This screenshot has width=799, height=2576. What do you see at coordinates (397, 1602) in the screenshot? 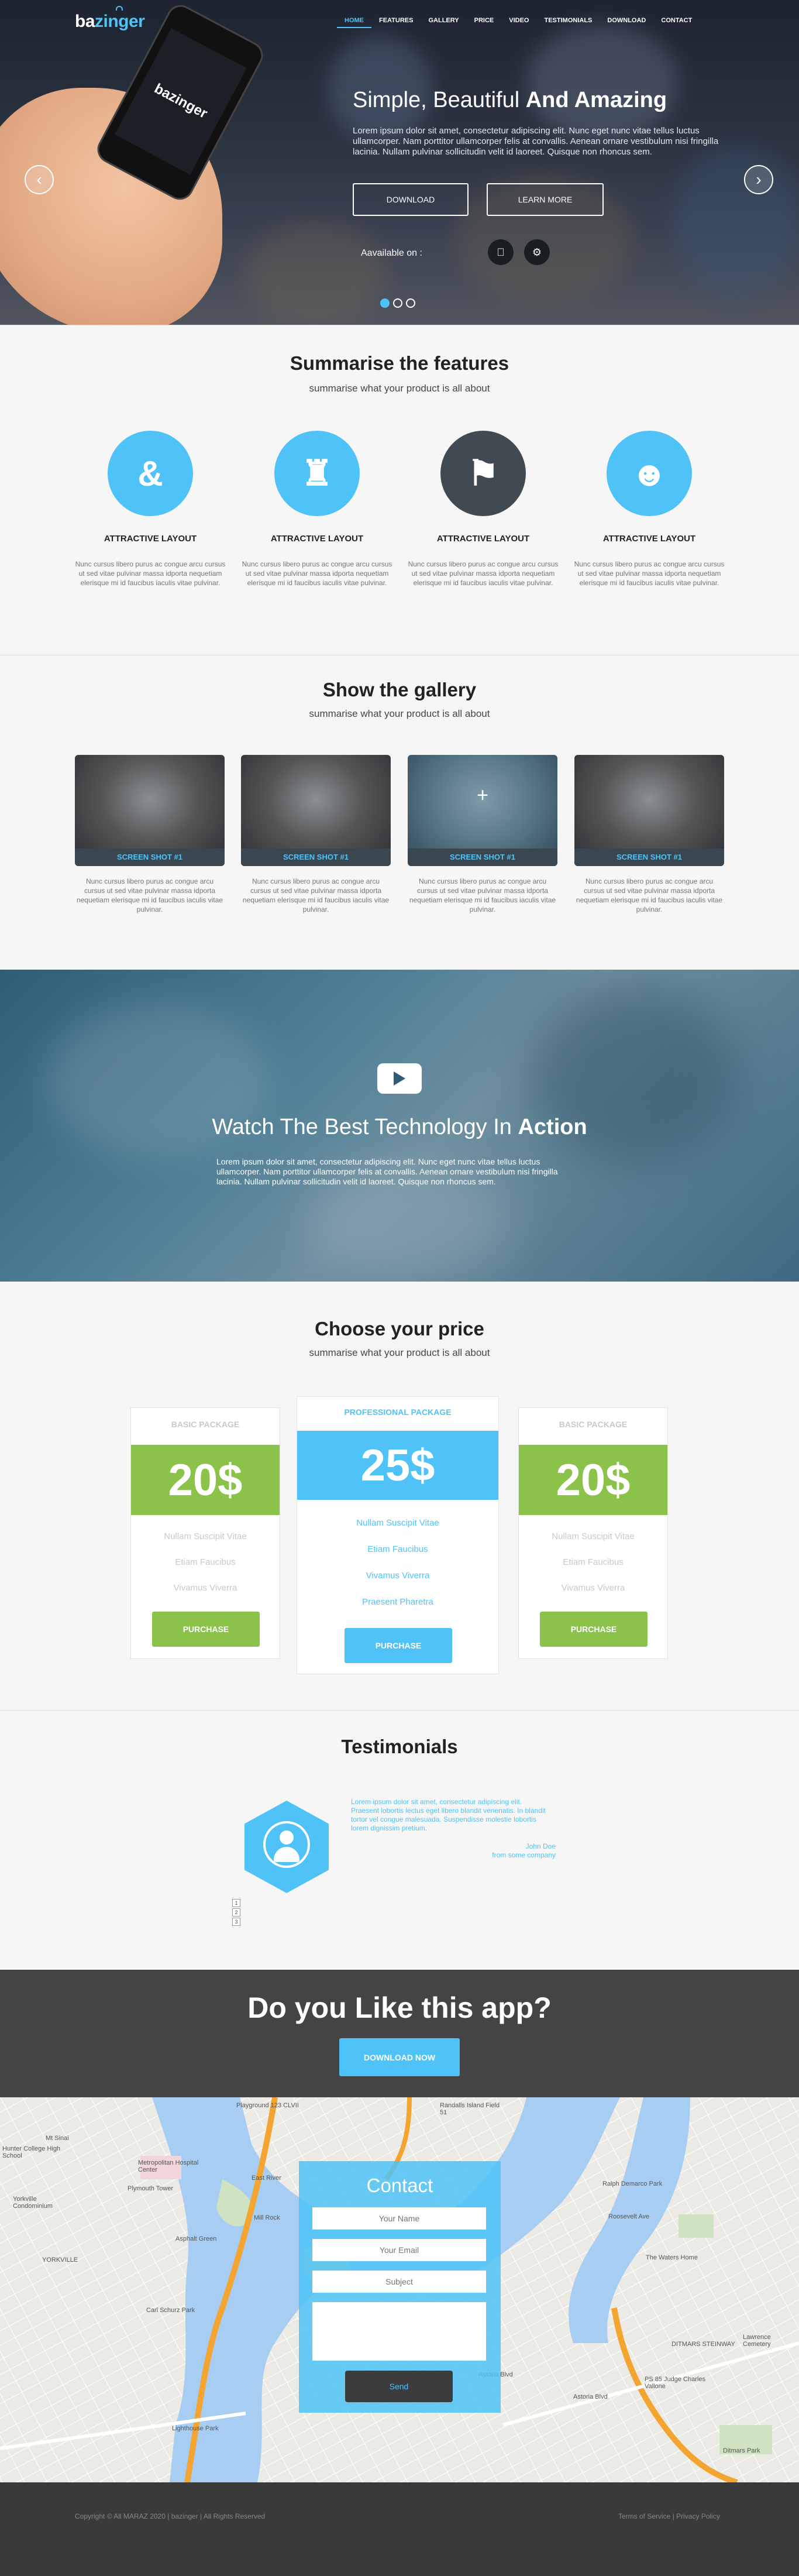
I see `plan-feature: Praesent Pharetra` at bounding box center [397, 1602].